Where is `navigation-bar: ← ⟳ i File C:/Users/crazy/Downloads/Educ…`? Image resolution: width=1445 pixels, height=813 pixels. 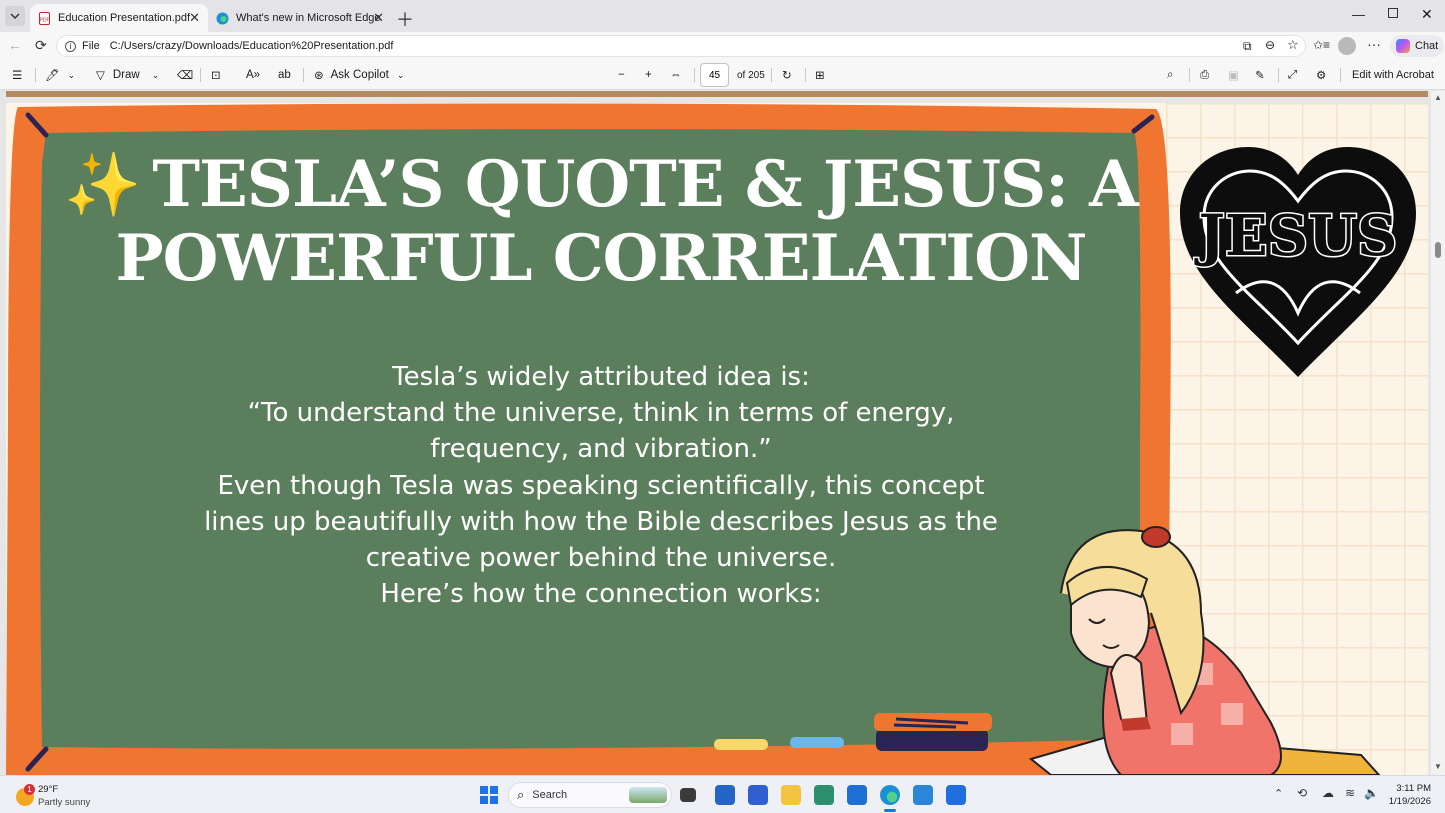 navigation-bar: ← ⟳ i File C:/Users/crazy/Downloads/Educ… is located at coordinates (722, 46).